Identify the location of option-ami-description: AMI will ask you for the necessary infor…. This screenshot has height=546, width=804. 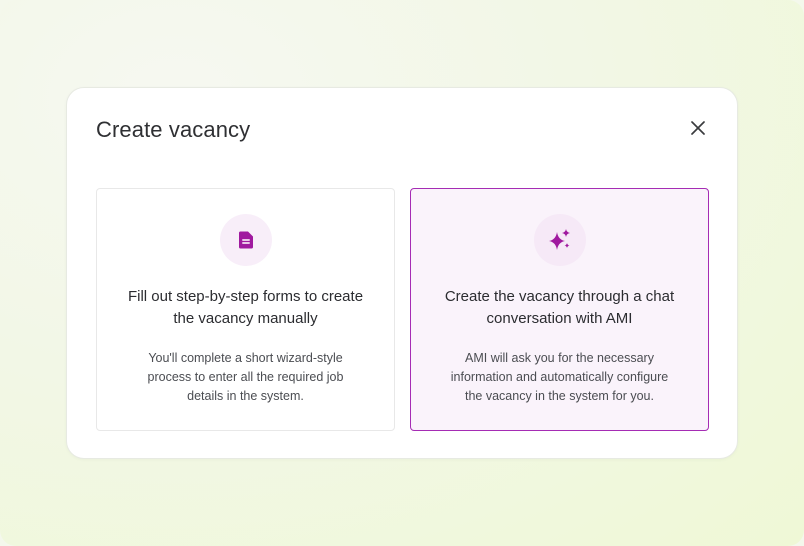
(559, 377).